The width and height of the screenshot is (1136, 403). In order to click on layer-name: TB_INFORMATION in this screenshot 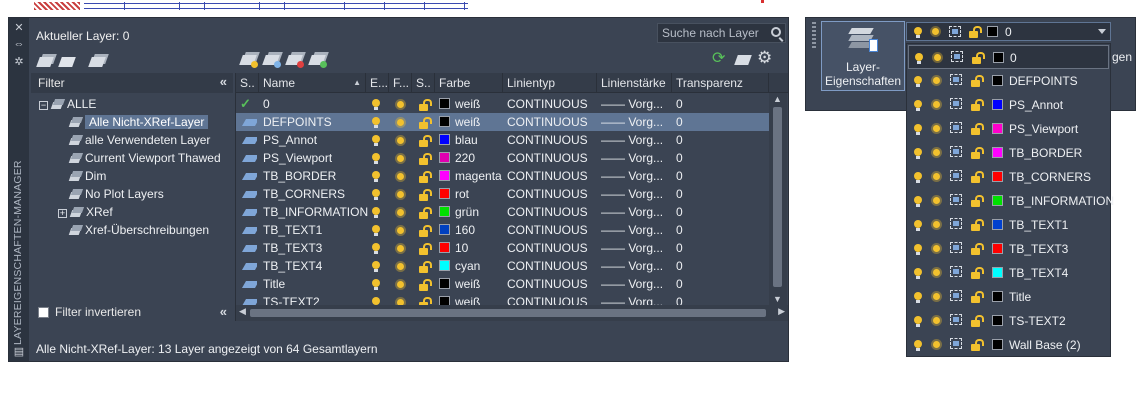, I will do `click(315, 212)`.